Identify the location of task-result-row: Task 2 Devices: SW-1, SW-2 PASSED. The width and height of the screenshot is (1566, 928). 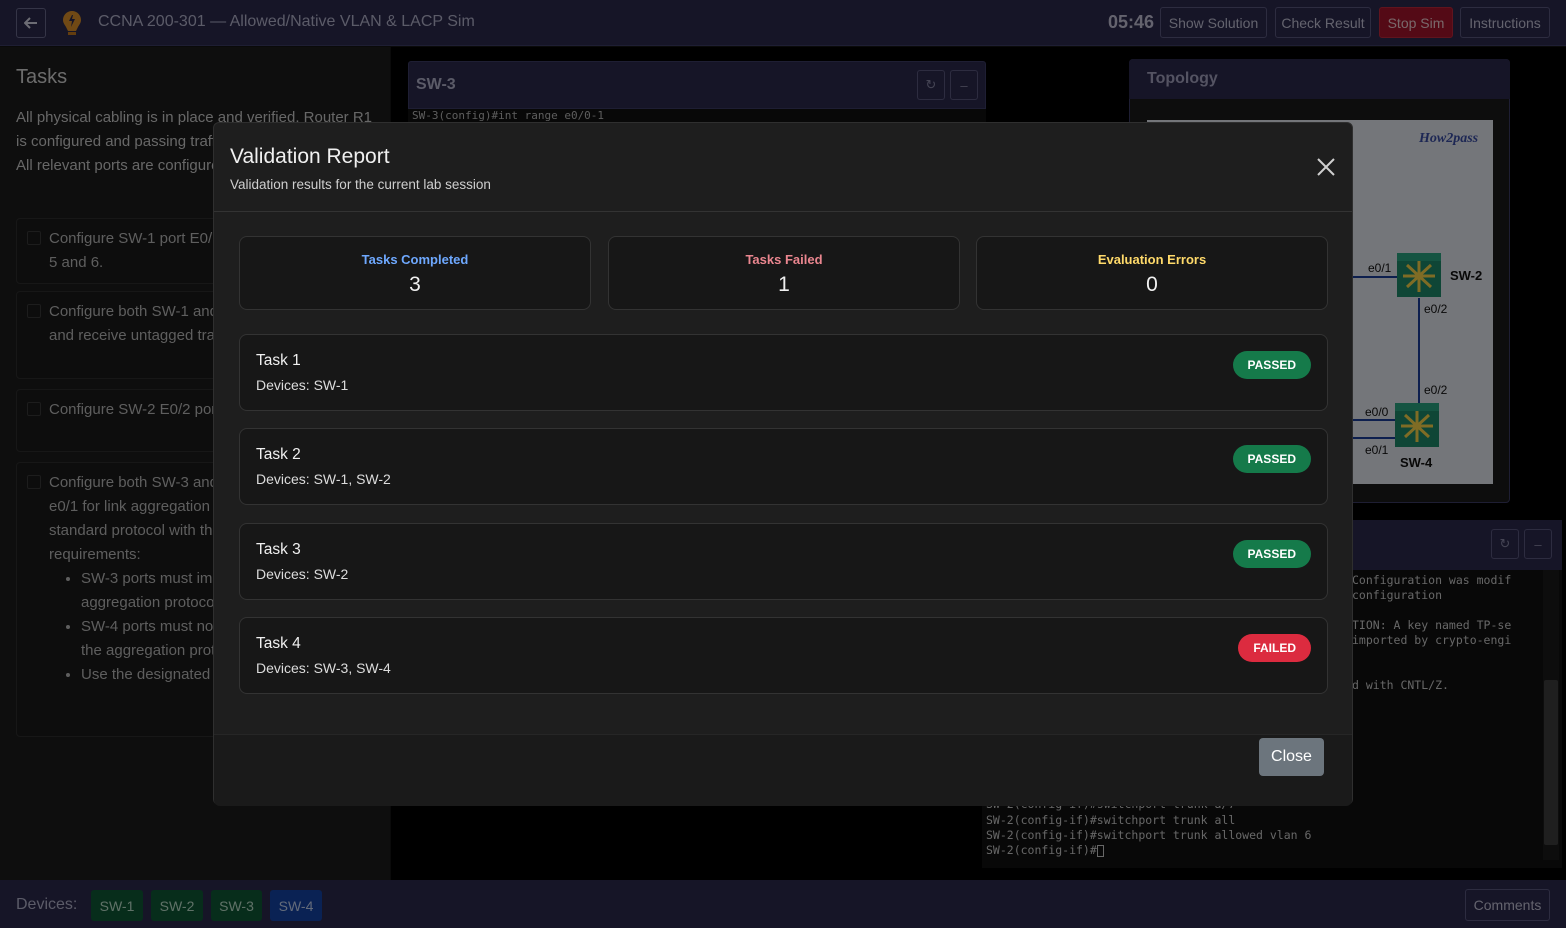
(783, 466).